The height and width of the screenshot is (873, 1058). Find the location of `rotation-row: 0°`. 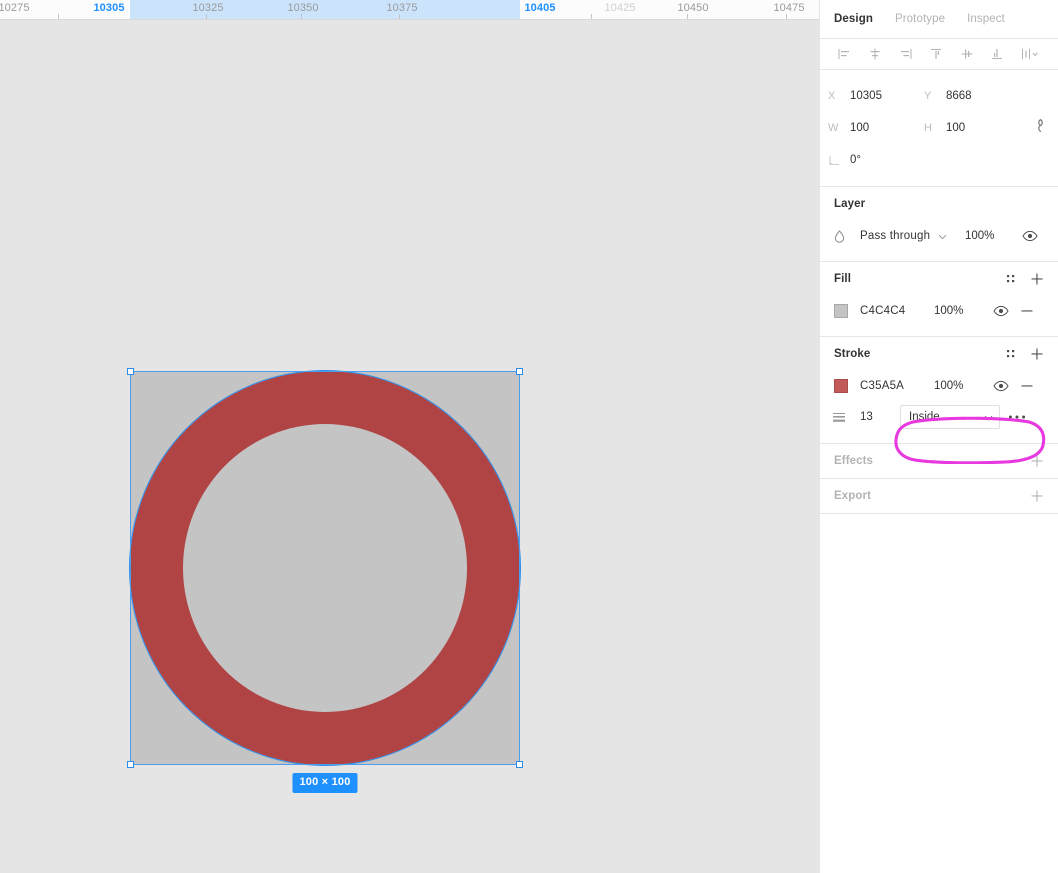

rotation-row: 0° is located at coordinates (939, 160).